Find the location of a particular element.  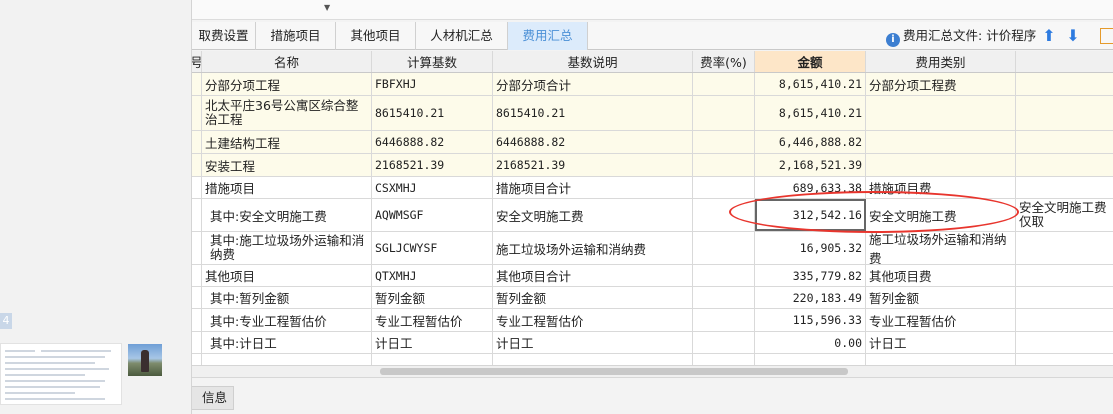

cell-name: 其中:施工垃圾场外运输和消纳费 is located at coordinates (287, 248).